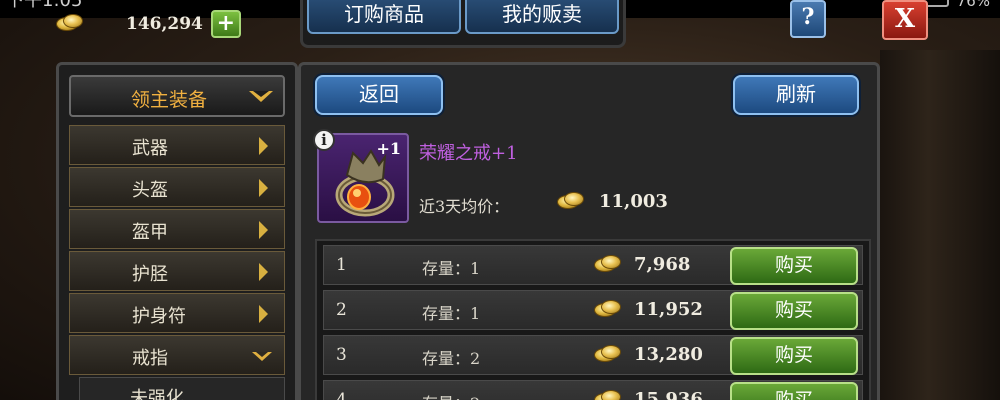 The width and height of the screenshot is (1000, 400). Describe the element at coordinates (668, 309) in the screenshot. I see `listing-price-value: 11,952` at that location.